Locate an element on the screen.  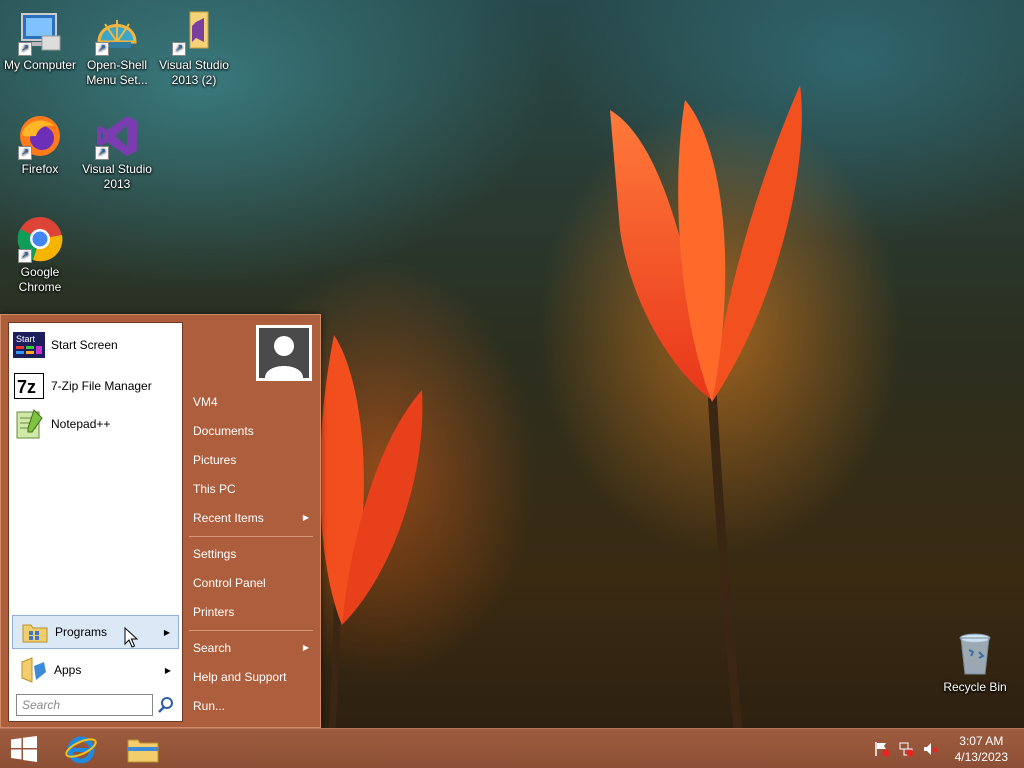
taskbar-internet-explorer is located at coordinates (81, 748).